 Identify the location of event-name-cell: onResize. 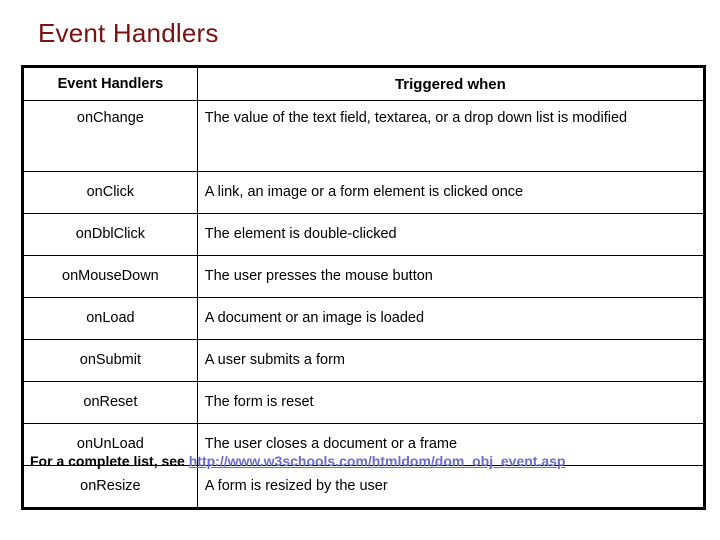
(110, 487).